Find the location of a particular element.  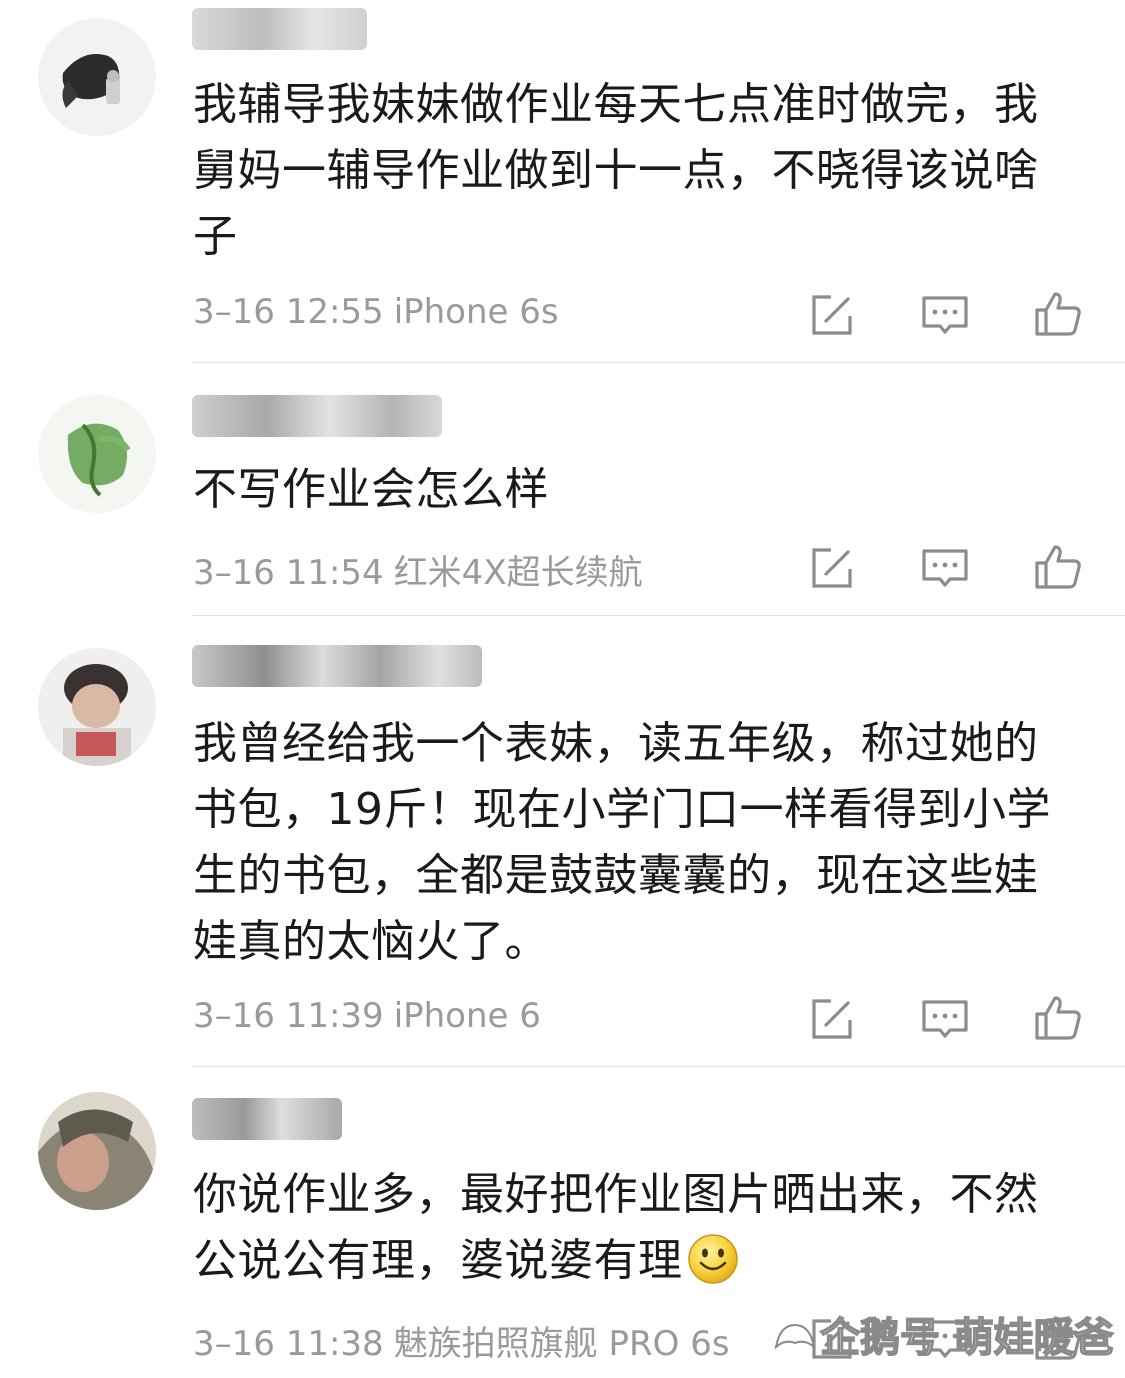

comment-device: 红米4X超长续航 is located at coordinates (518, 573).